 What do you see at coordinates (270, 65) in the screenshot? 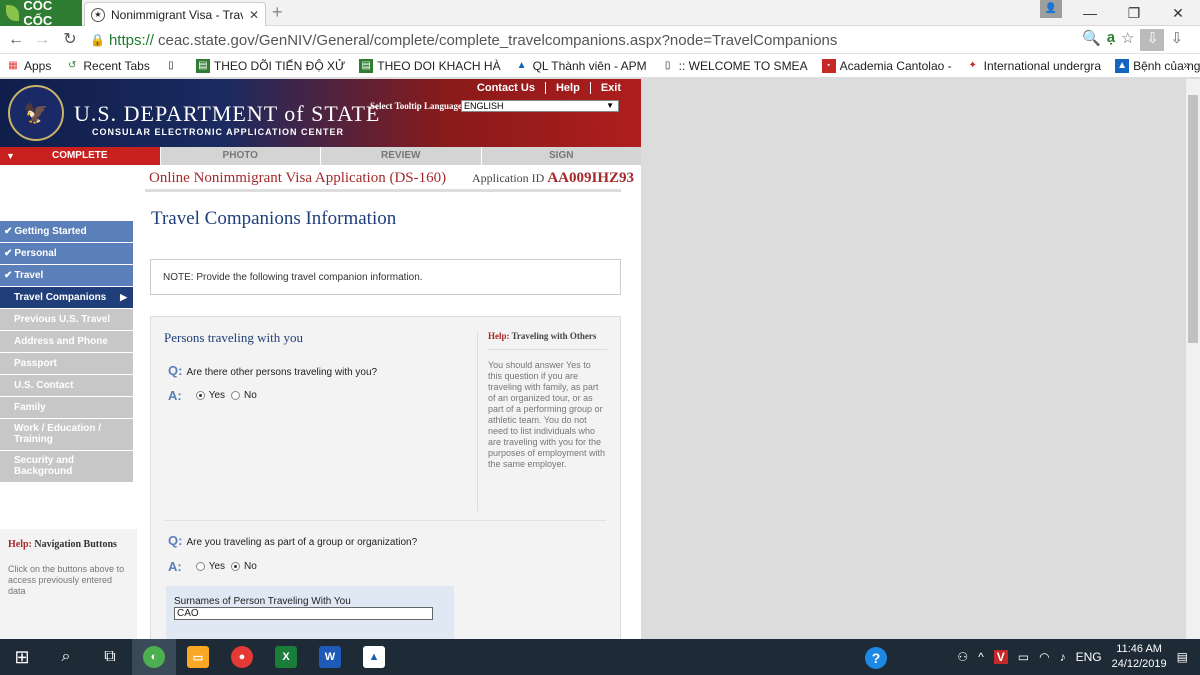
I see `bookmark-theo-doi-tien-do: ▤ THEO DÕI TIẾN ĐỘ XỬ` at bounding box center [270, 65].